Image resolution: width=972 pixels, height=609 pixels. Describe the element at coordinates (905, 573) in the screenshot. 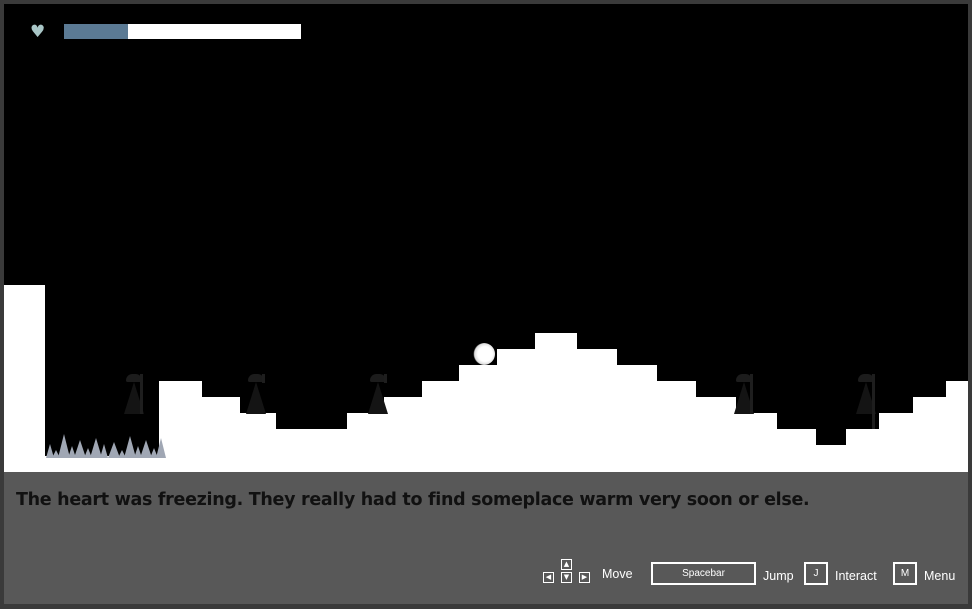

I see `m-key: M` at that location.